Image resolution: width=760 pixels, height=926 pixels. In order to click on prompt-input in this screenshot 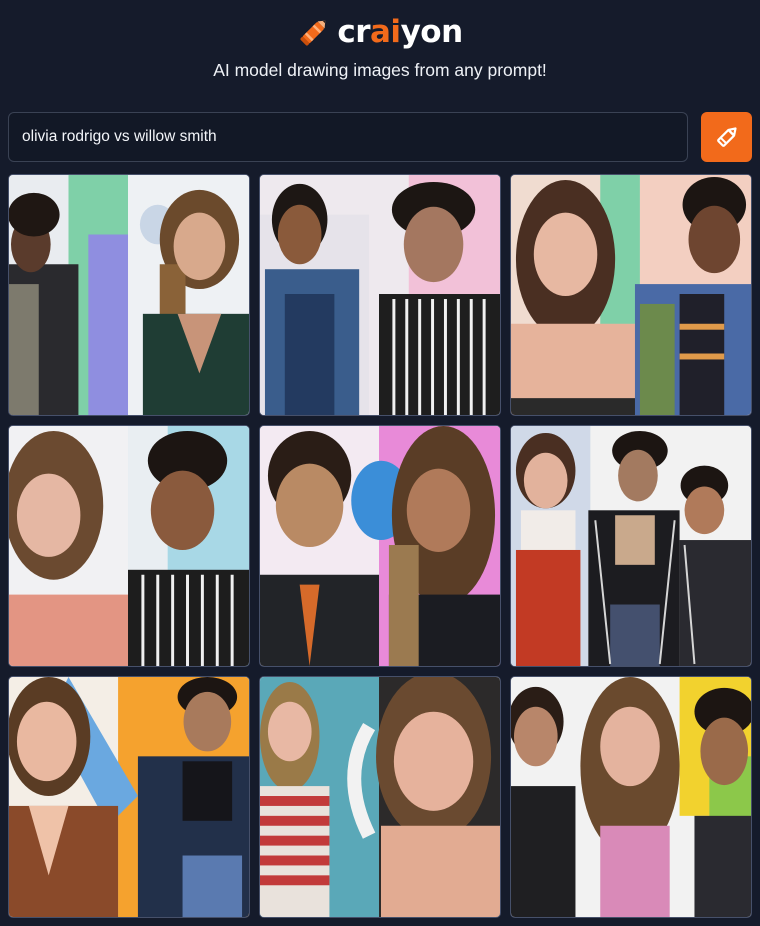, I will do `click(348, 137)`.